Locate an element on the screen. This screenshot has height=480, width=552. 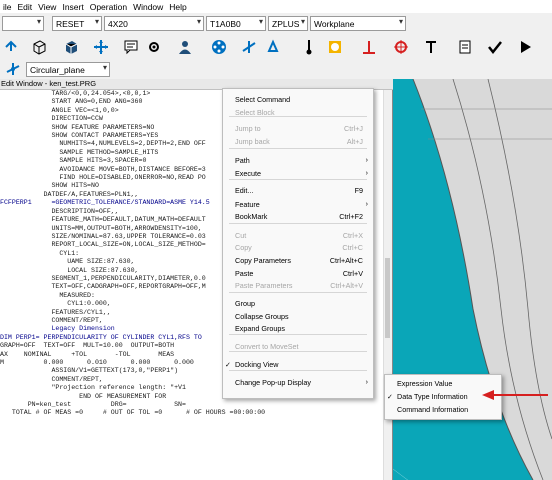
blank-combo: ▾ is located at coordinates (23, 23).